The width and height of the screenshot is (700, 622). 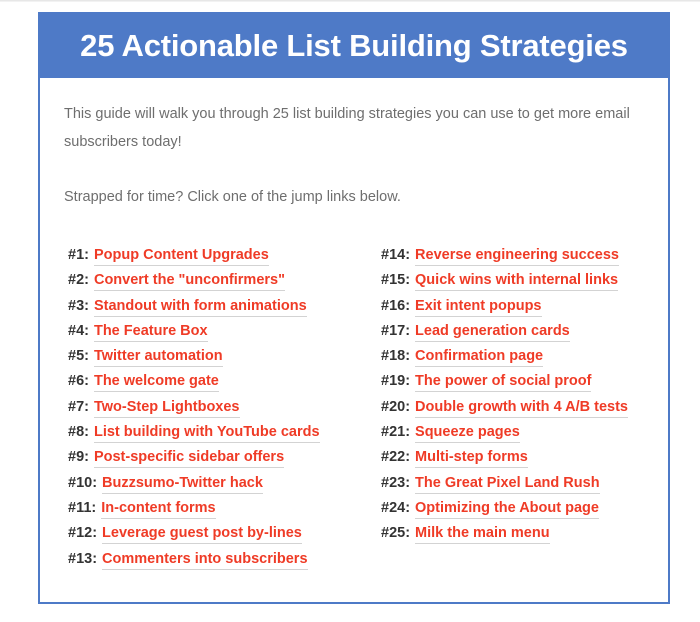 I want to click on jump-link-row: #20: Double growth with 4 A/B tests, so click(x=534, y=411).